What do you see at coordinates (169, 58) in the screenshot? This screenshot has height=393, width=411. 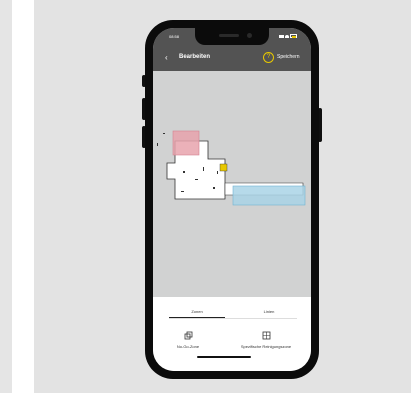 I see `chevron-left-icon: ‹` at bounding box center [169, 58].